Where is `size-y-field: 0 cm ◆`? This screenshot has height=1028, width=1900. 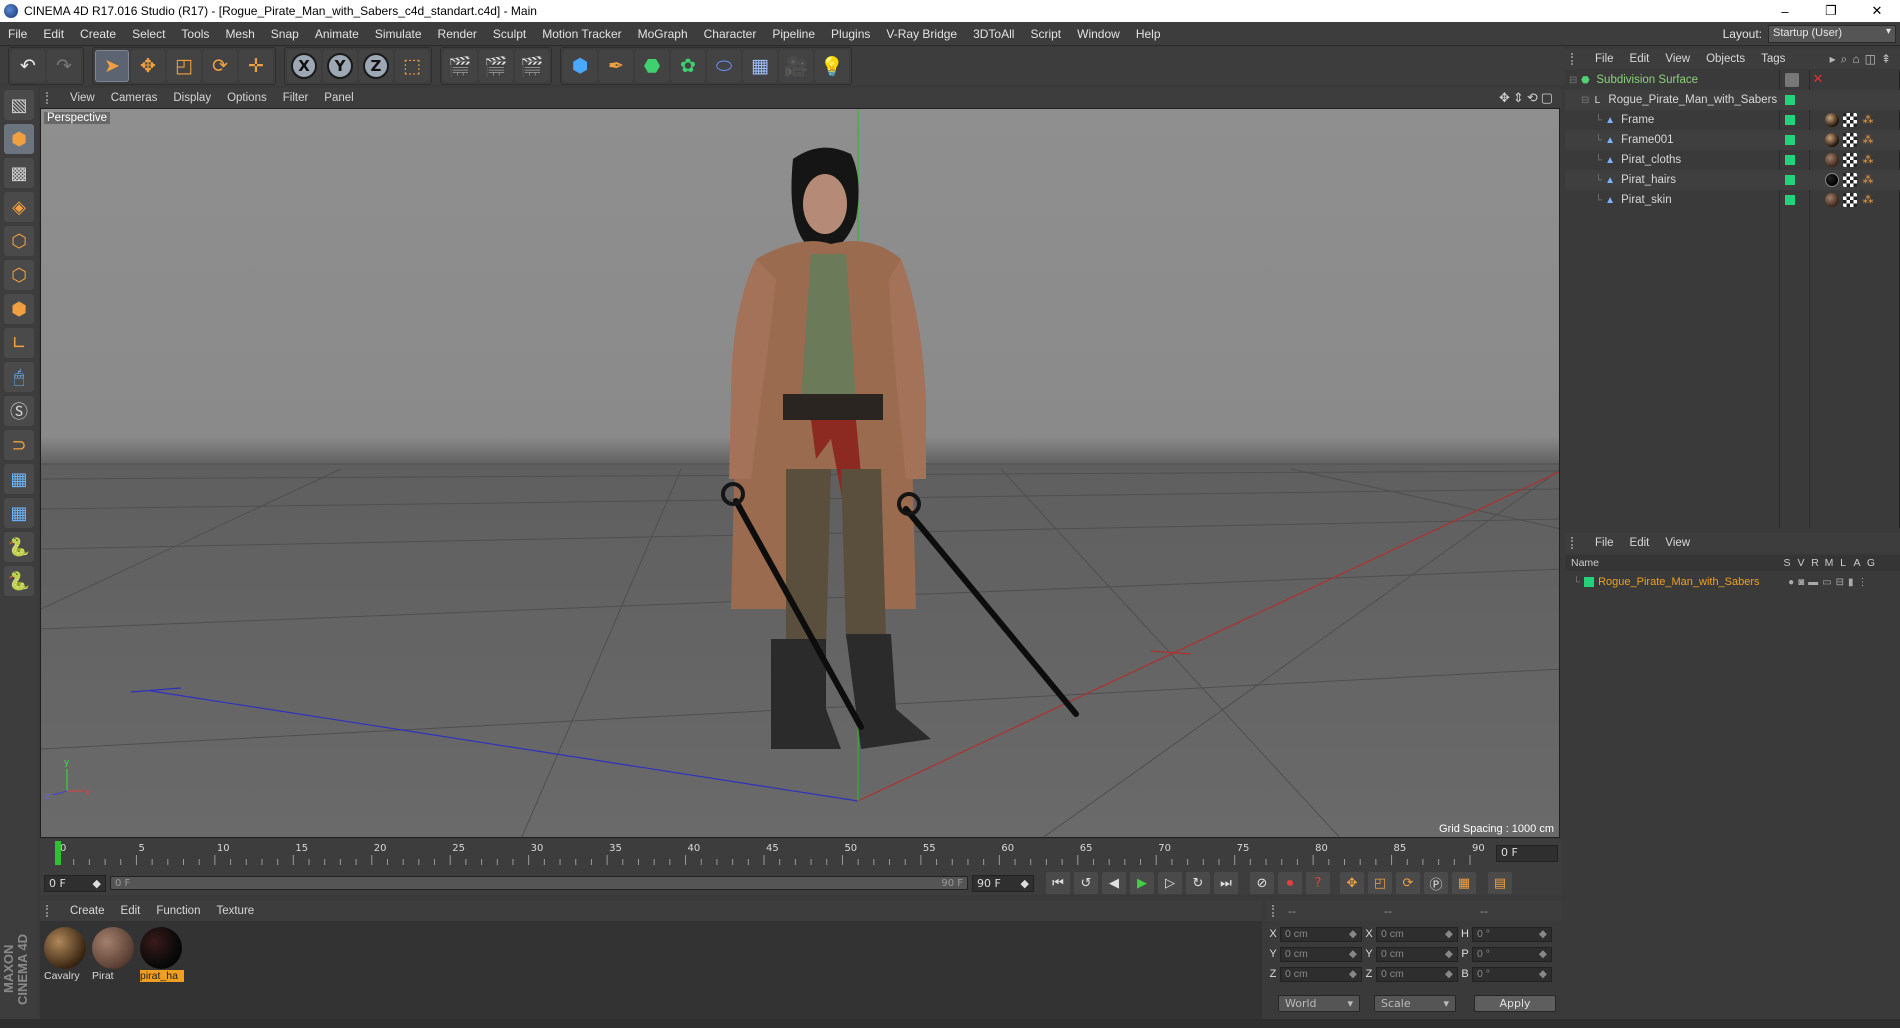 size-y-field: 0 cm ◆ is located at coordinates (1417, 954).